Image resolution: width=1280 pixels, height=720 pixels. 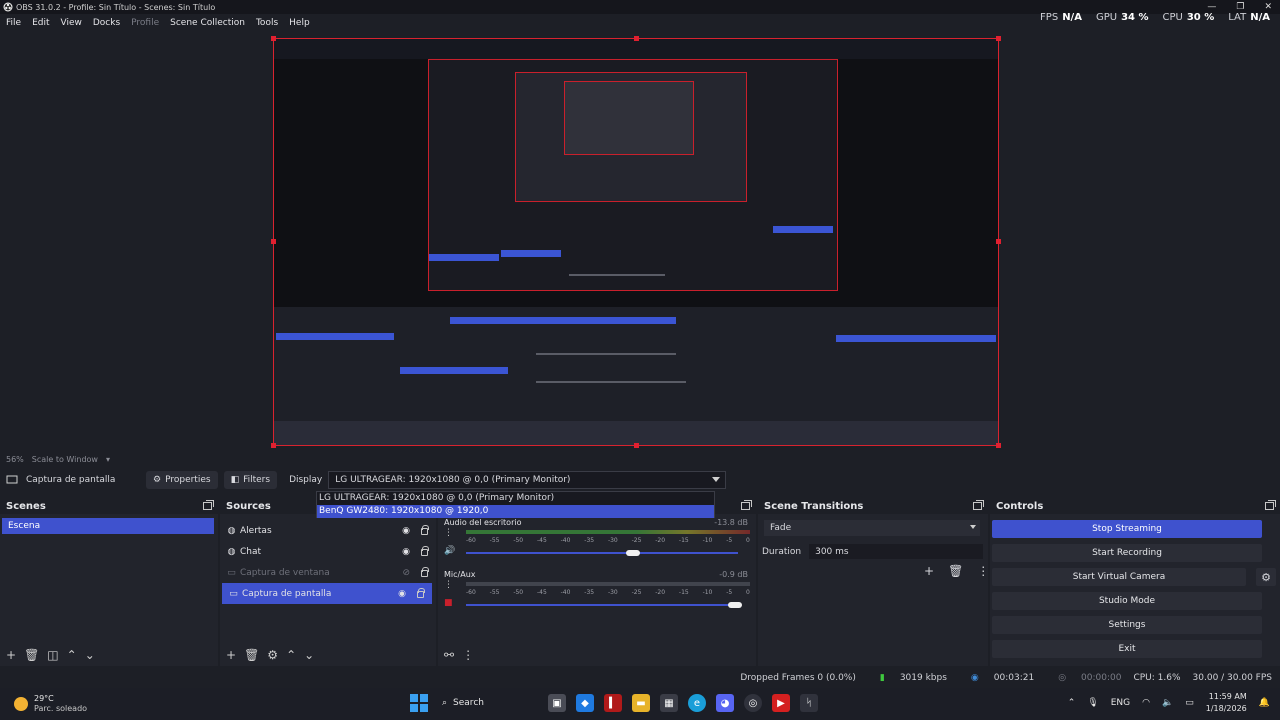 What do you see at coordinates (145, 23) in the screenshot?
I see `menu-profile: Profile` at bounding box center [145, 23].